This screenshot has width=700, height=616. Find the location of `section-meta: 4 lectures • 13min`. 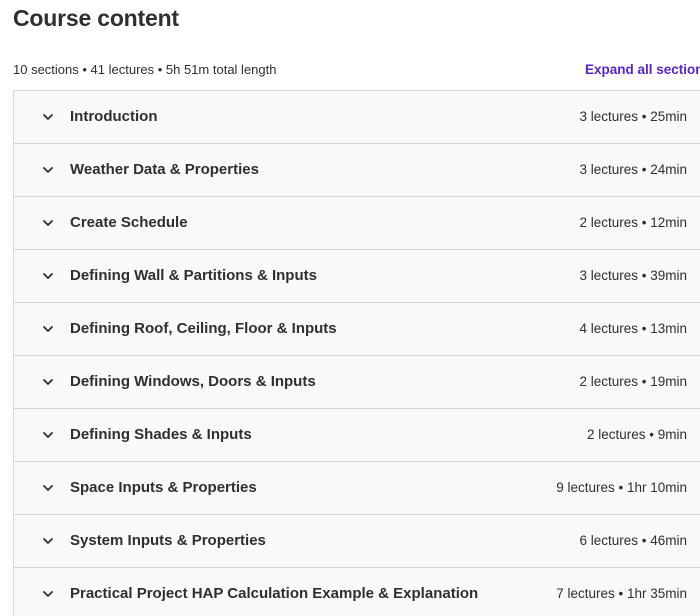

section-meta: 4 lectures • 13min is located at coordinates (633, 328).